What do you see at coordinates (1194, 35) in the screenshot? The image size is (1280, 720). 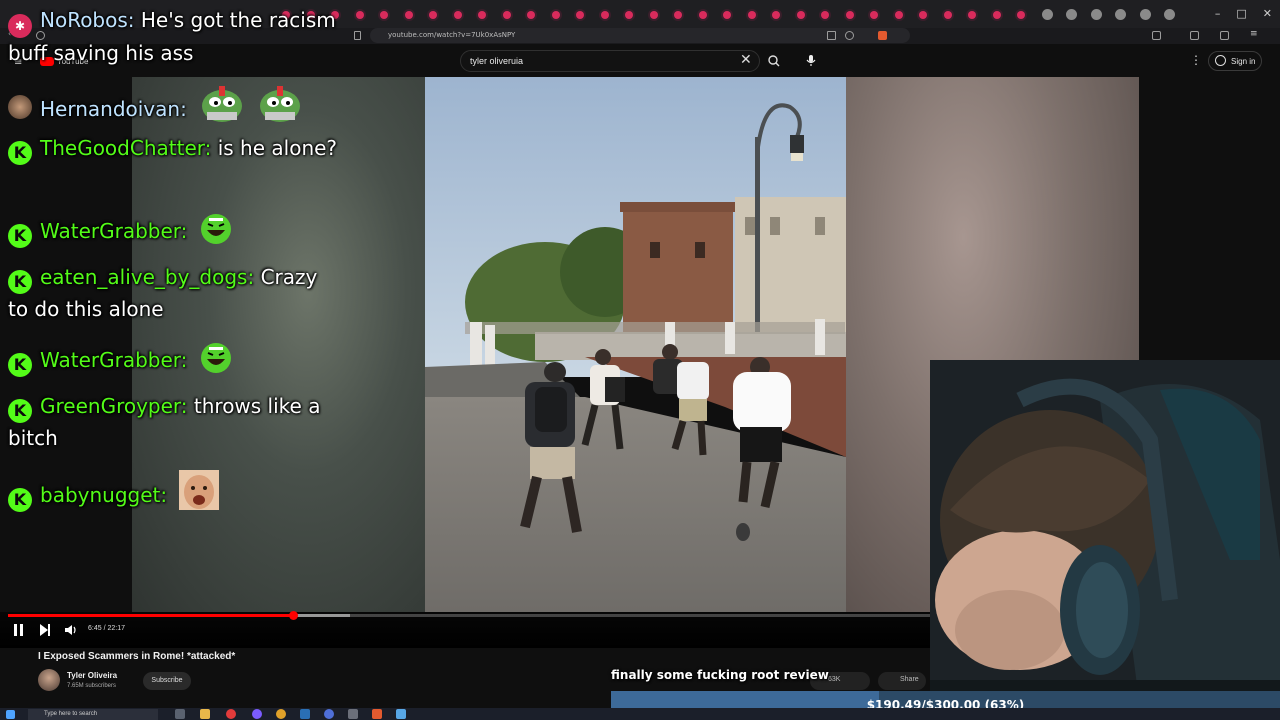 I see `sidebar-icon` at bounding box center [1194, 35].